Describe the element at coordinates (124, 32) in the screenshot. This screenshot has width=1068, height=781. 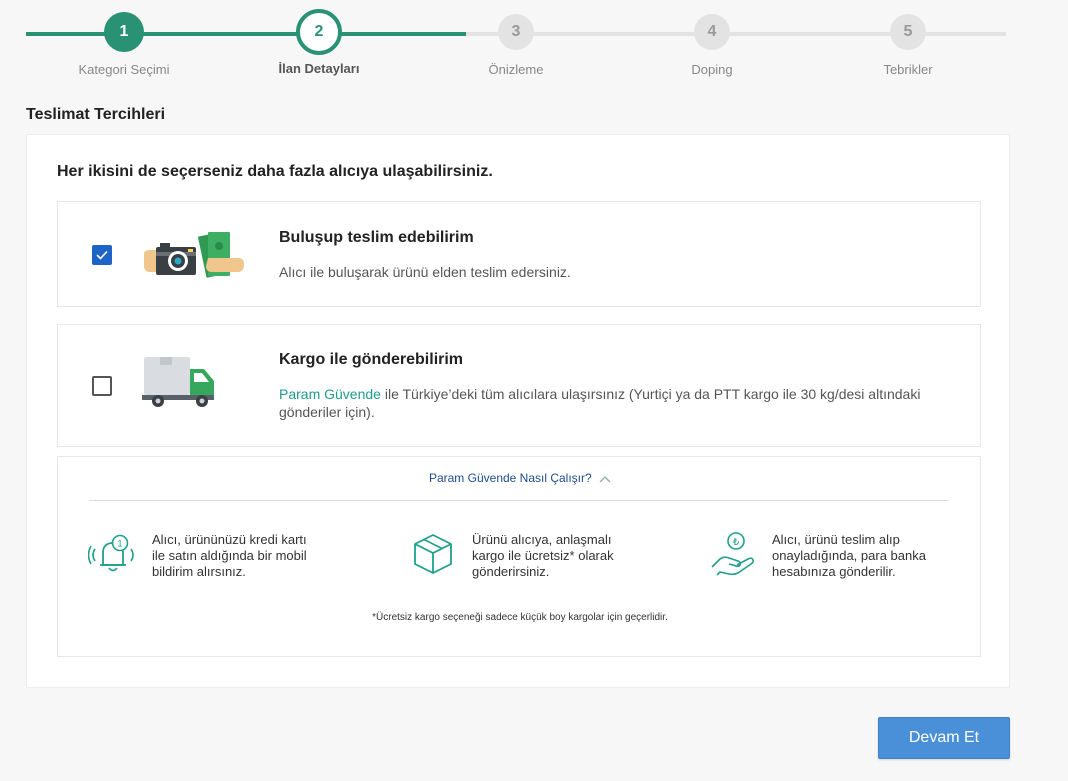
I see `step-number: 1` at that location.